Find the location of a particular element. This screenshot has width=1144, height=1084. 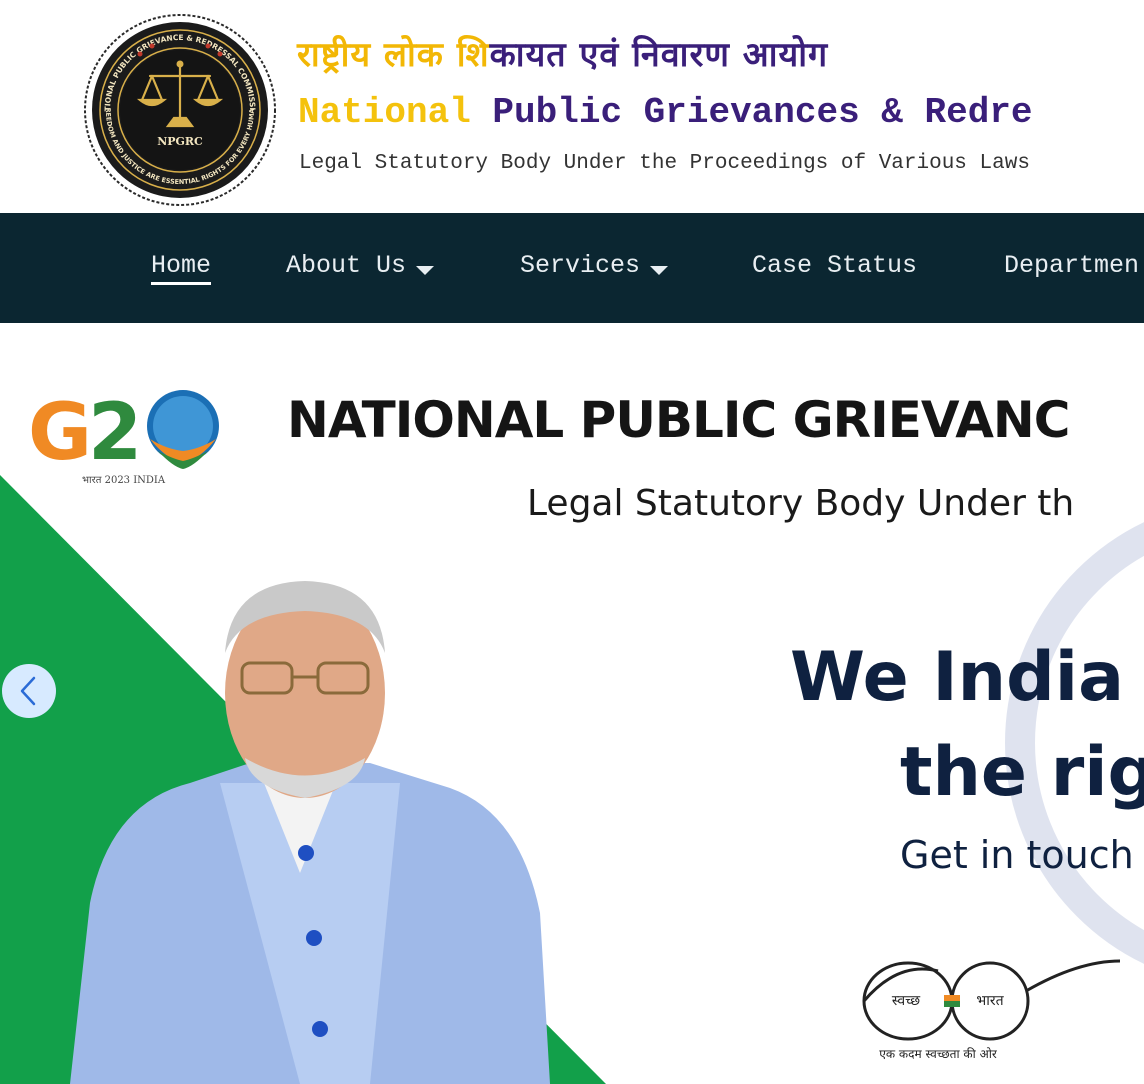

site-title-english-rest: Public Grievances & Redre is located at coordinates (751, 112).